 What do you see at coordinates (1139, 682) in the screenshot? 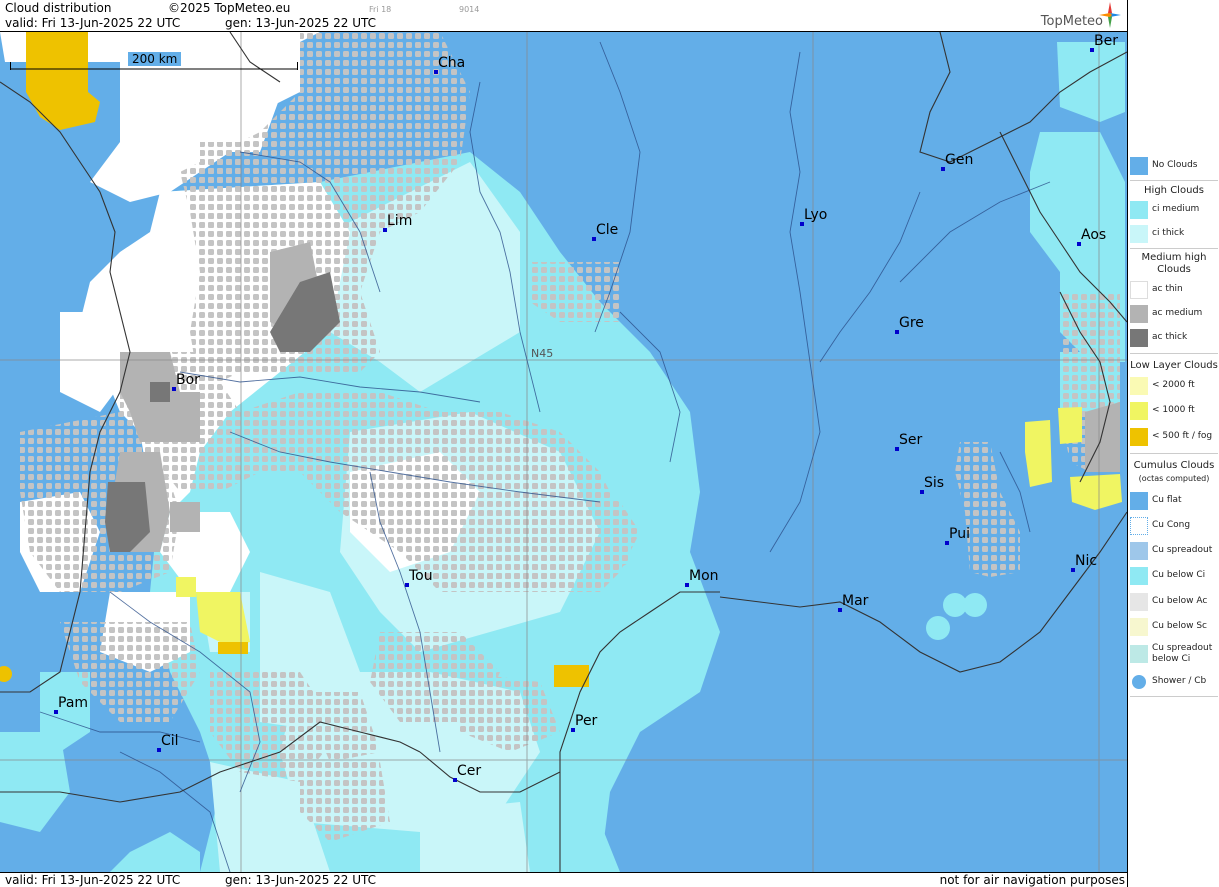
I see `shower-swatch` at bounding box center [1139, 682].